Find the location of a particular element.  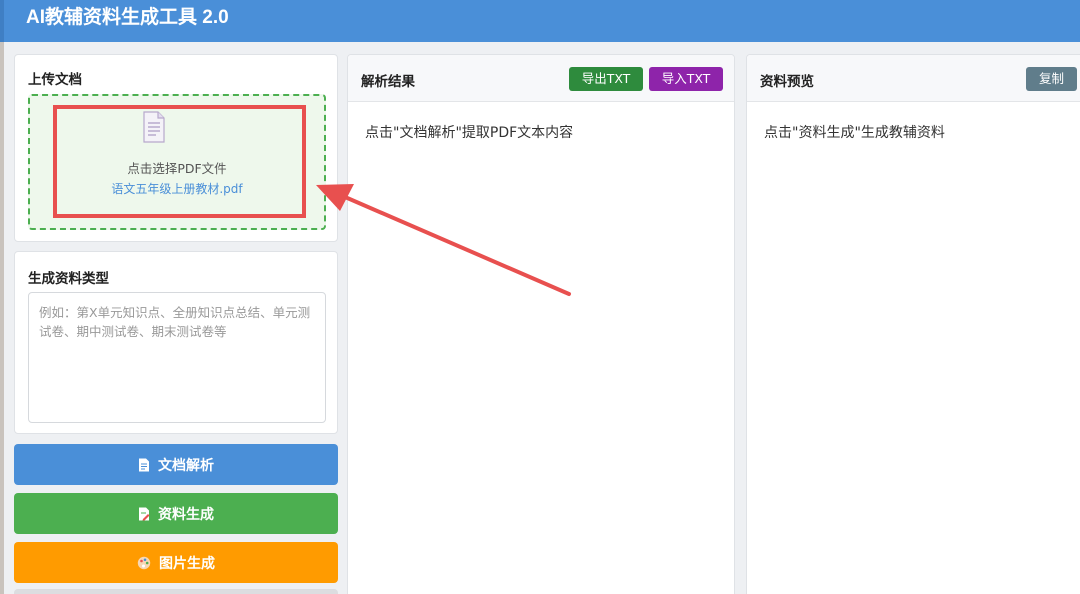

generate-image-label: 图片生成 is located at coordinates (187, 563).